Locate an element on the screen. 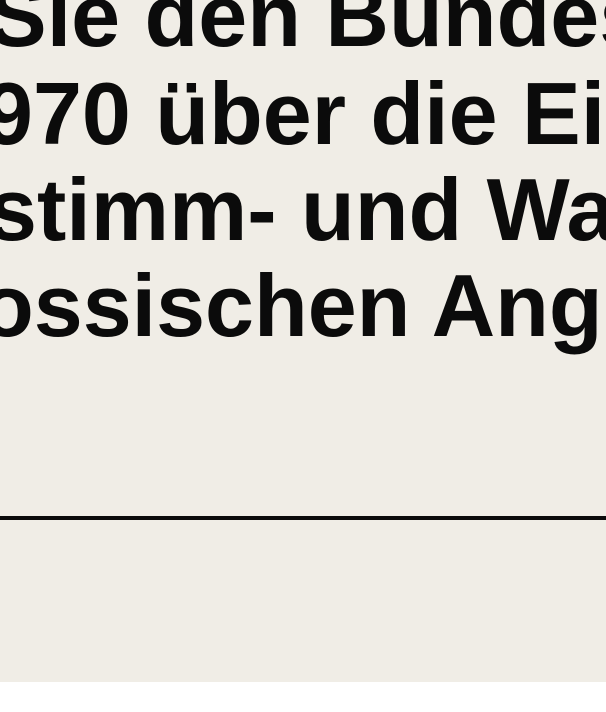 This screenshot has width=606, height=712. headline-line-1: Sie den Bundes is located at coordinates (303, 32).